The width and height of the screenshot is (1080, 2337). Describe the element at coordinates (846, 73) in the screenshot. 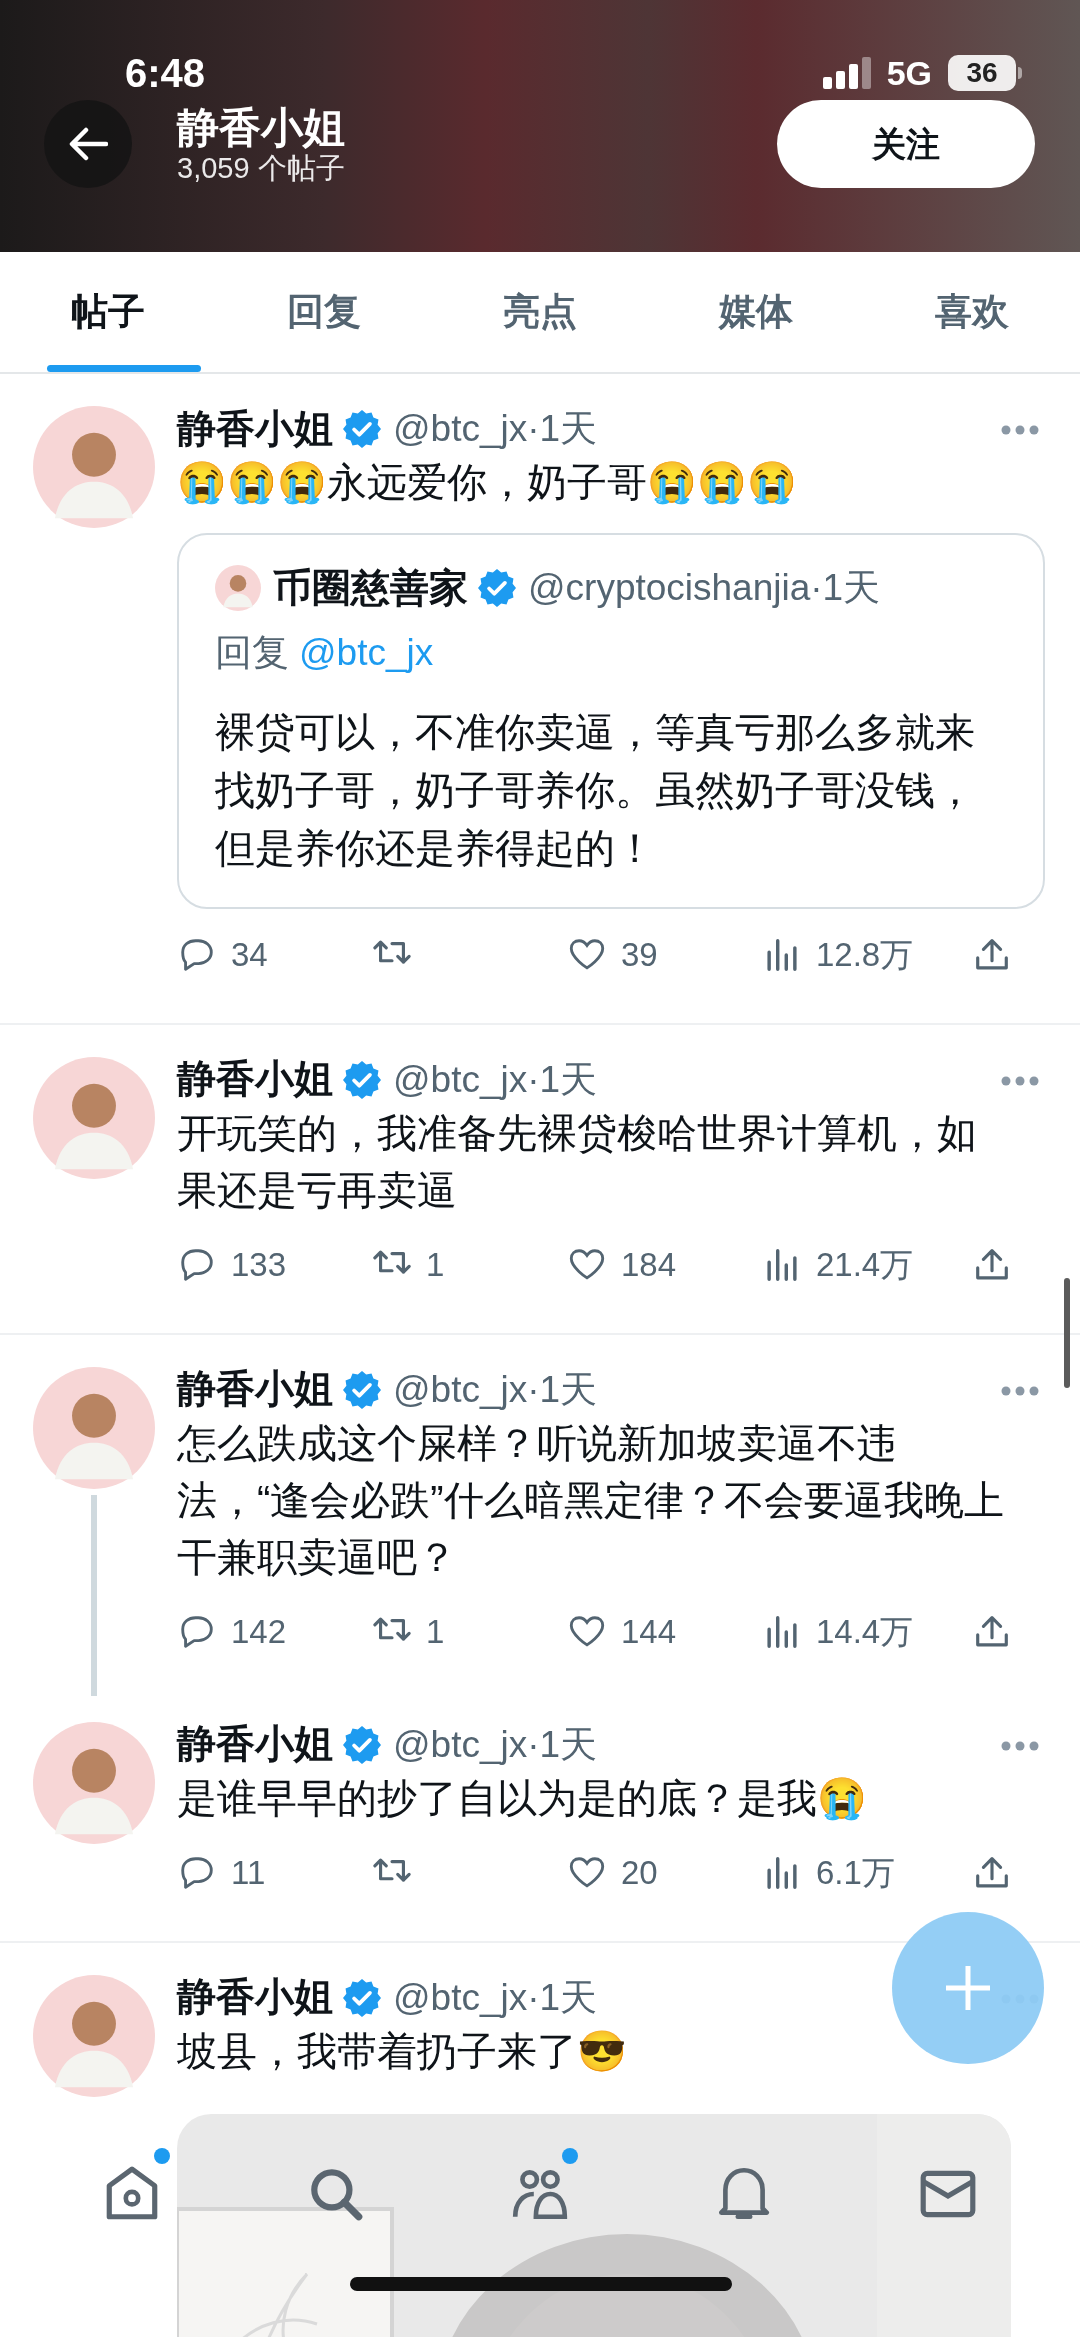

I see `signal-icon` at that location.